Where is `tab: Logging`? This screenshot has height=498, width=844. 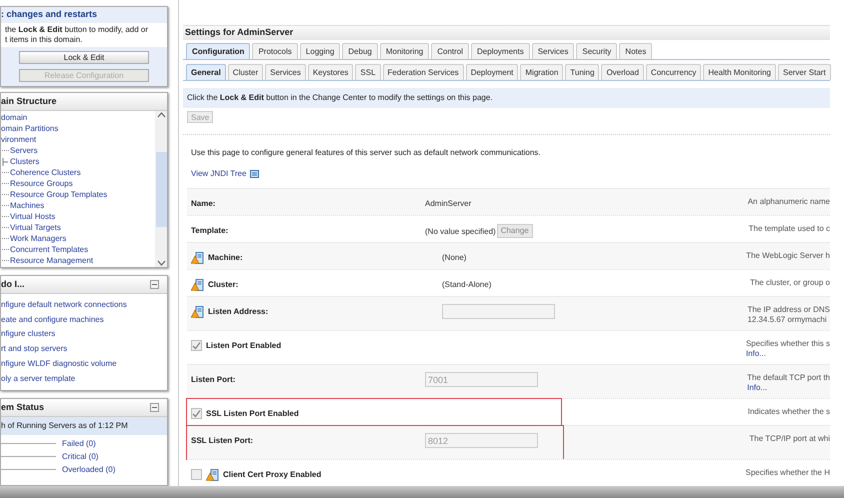
tab: Logging is located at coordinates (320, 51).